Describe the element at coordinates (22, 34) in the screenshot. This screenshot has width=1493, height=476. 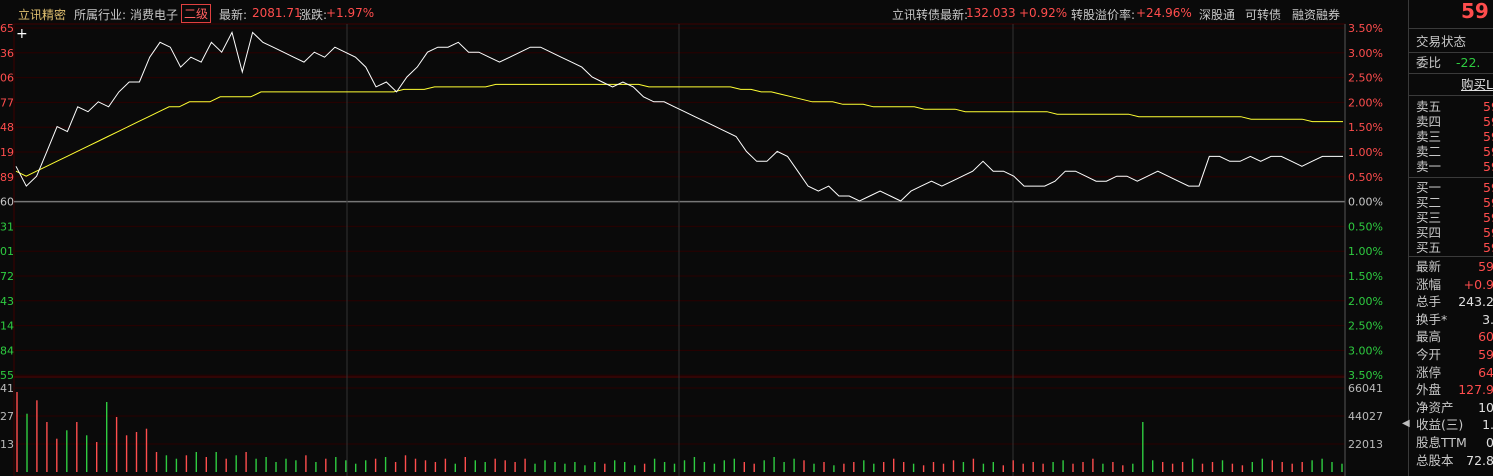
I see `crosshair-cursor-icon: +` at that location.